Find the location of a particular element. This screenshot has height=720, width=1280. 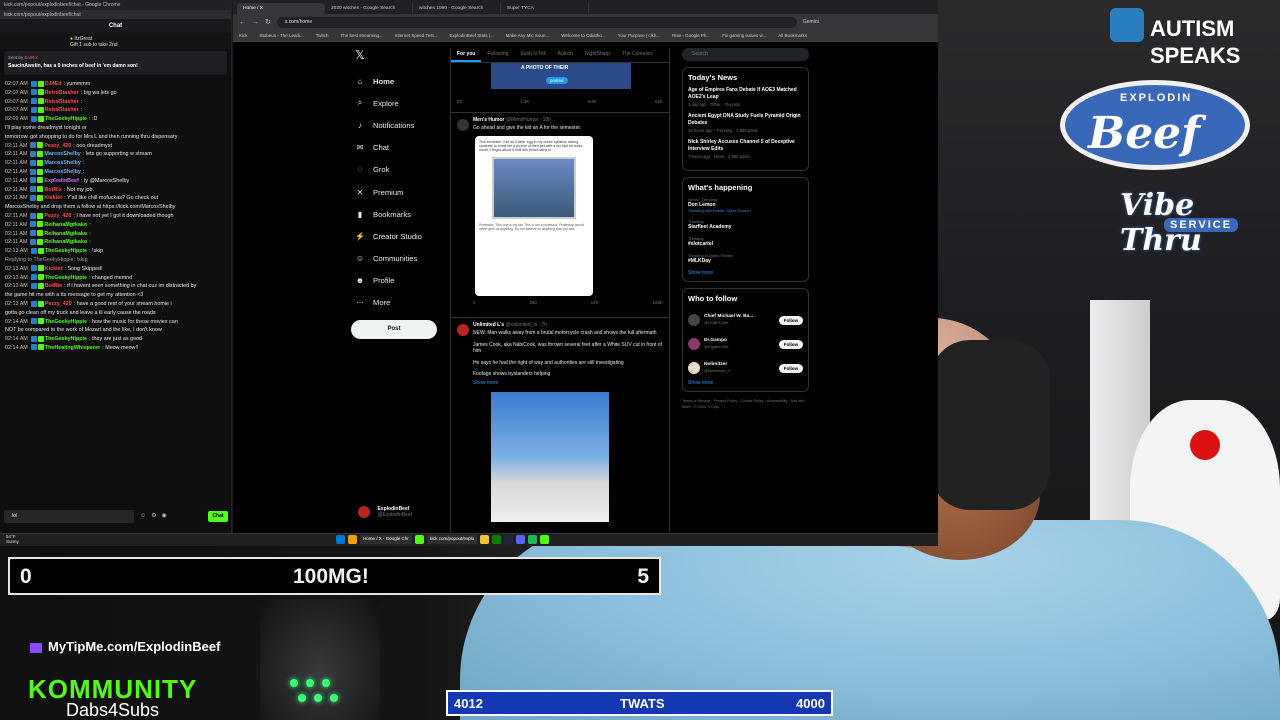

nav-item-chat: ✉ Chat is located at coordinates (400, 148).